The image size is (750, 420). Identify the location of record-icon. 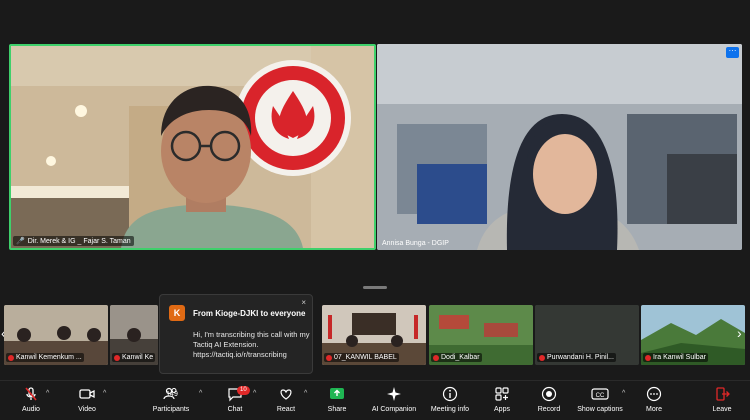
(549, 394).